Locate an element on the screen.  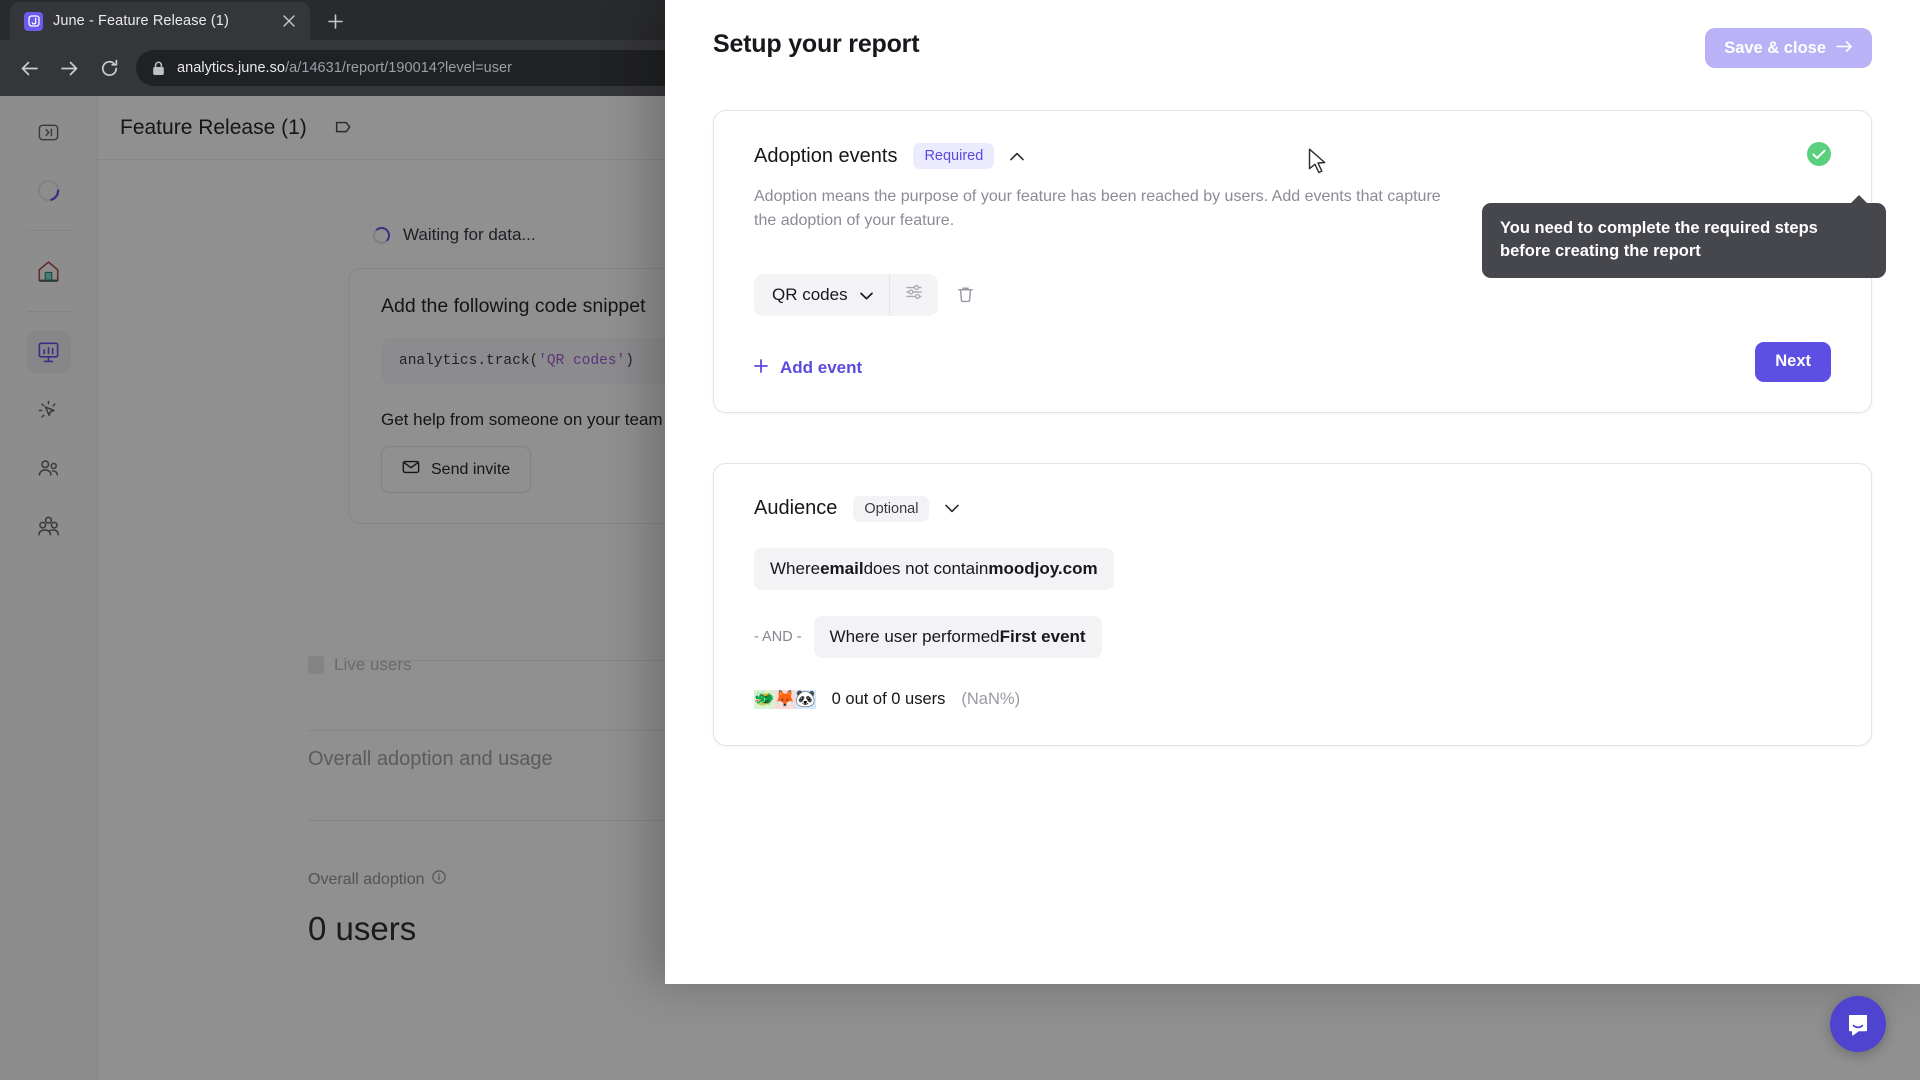
close-icon is located at coordinates (289, 21).